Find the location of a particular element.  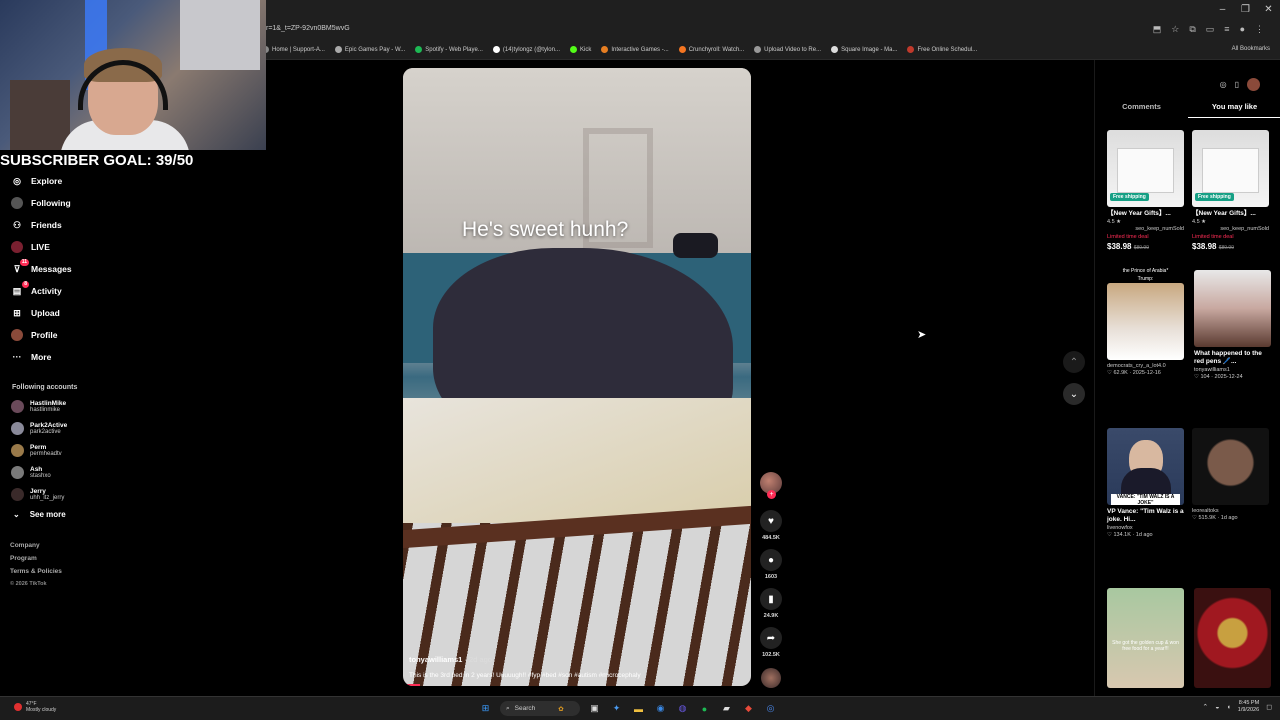

share-button: ➦ is located at coordinates (771, 638).